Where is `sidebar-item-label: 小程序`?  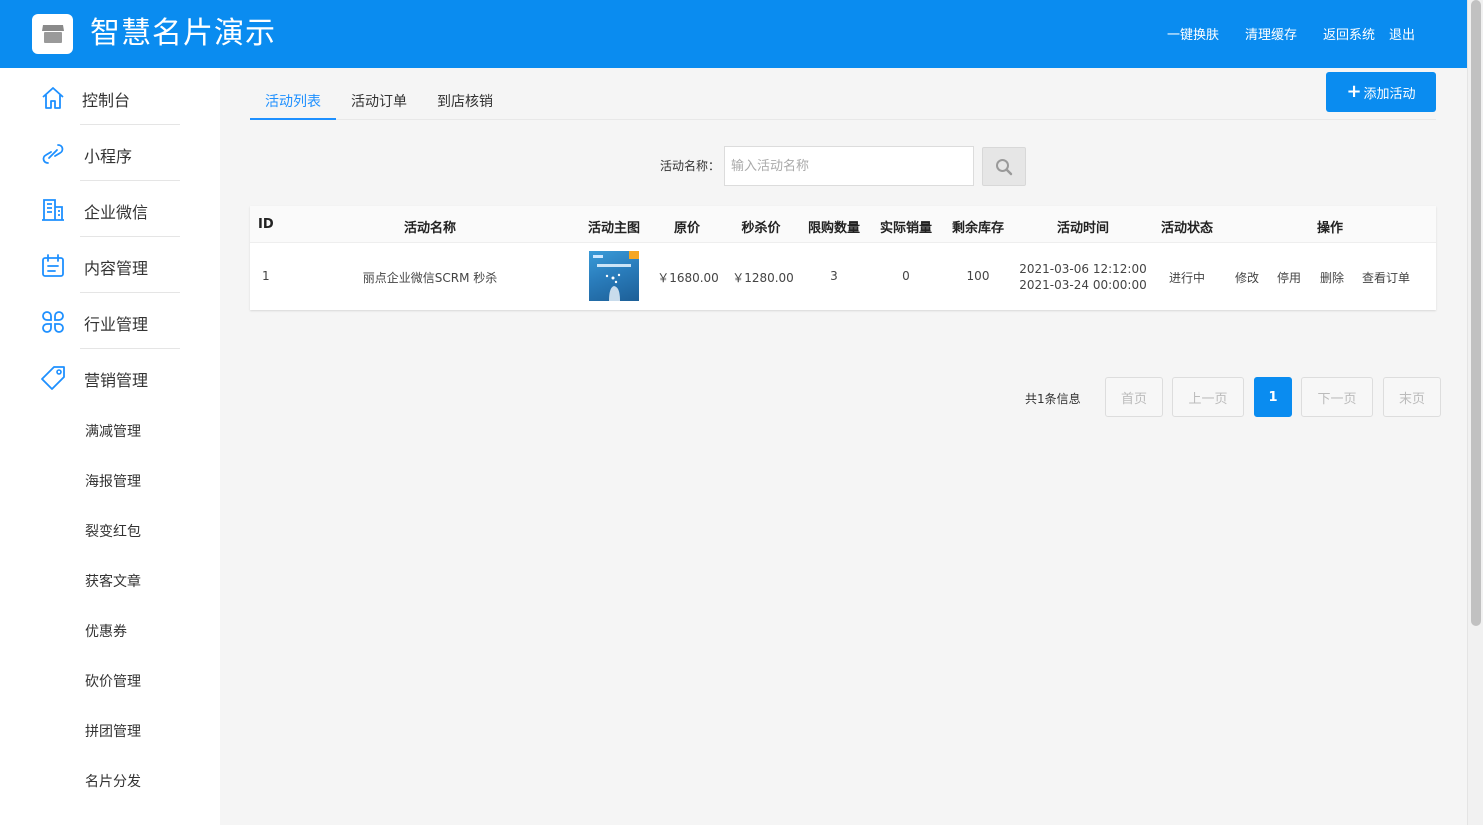
sidebar-item-label: 小程序 is located at coordinates (108, 156).